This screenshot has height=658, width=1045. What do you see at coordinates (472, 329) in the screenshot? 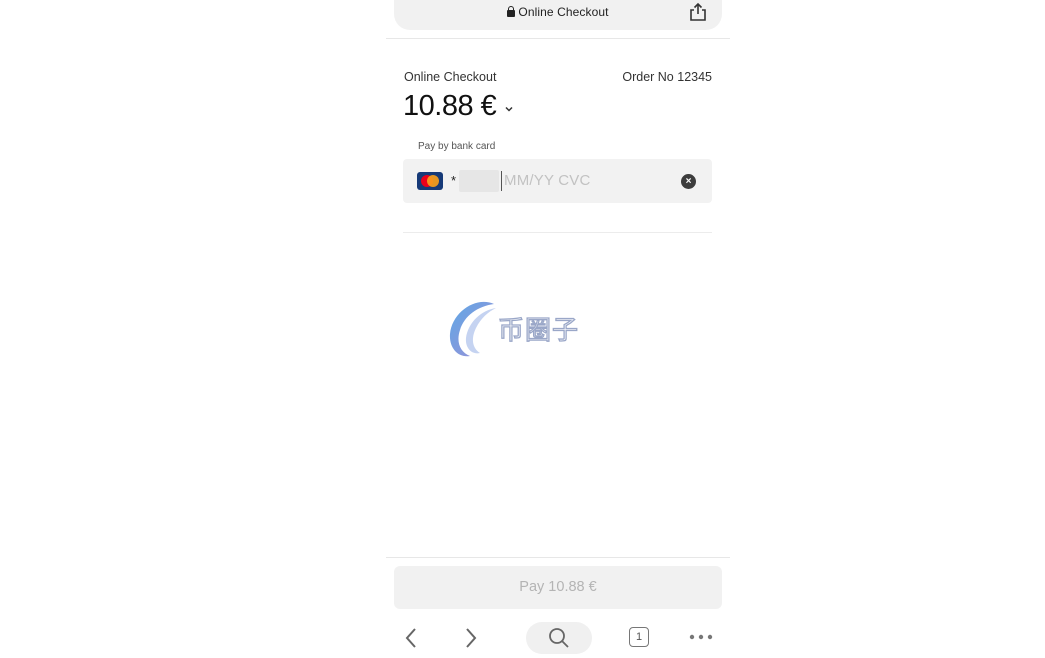
I see `watermark-swirl-icon` at bounding box center [472, 329].